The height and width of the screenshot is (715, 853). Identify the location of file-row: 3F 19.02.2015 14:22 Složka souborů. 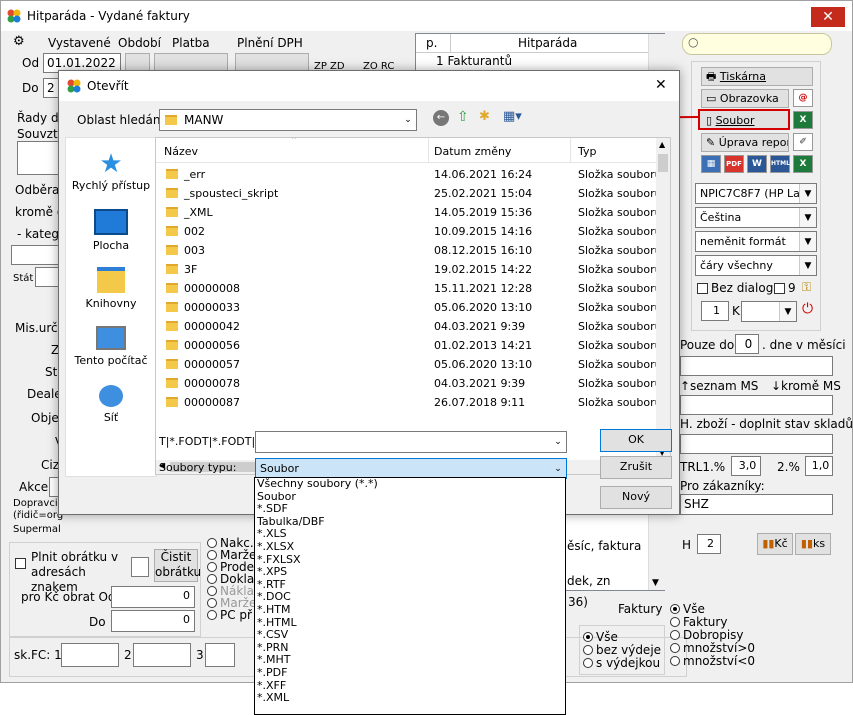
(409, 269).